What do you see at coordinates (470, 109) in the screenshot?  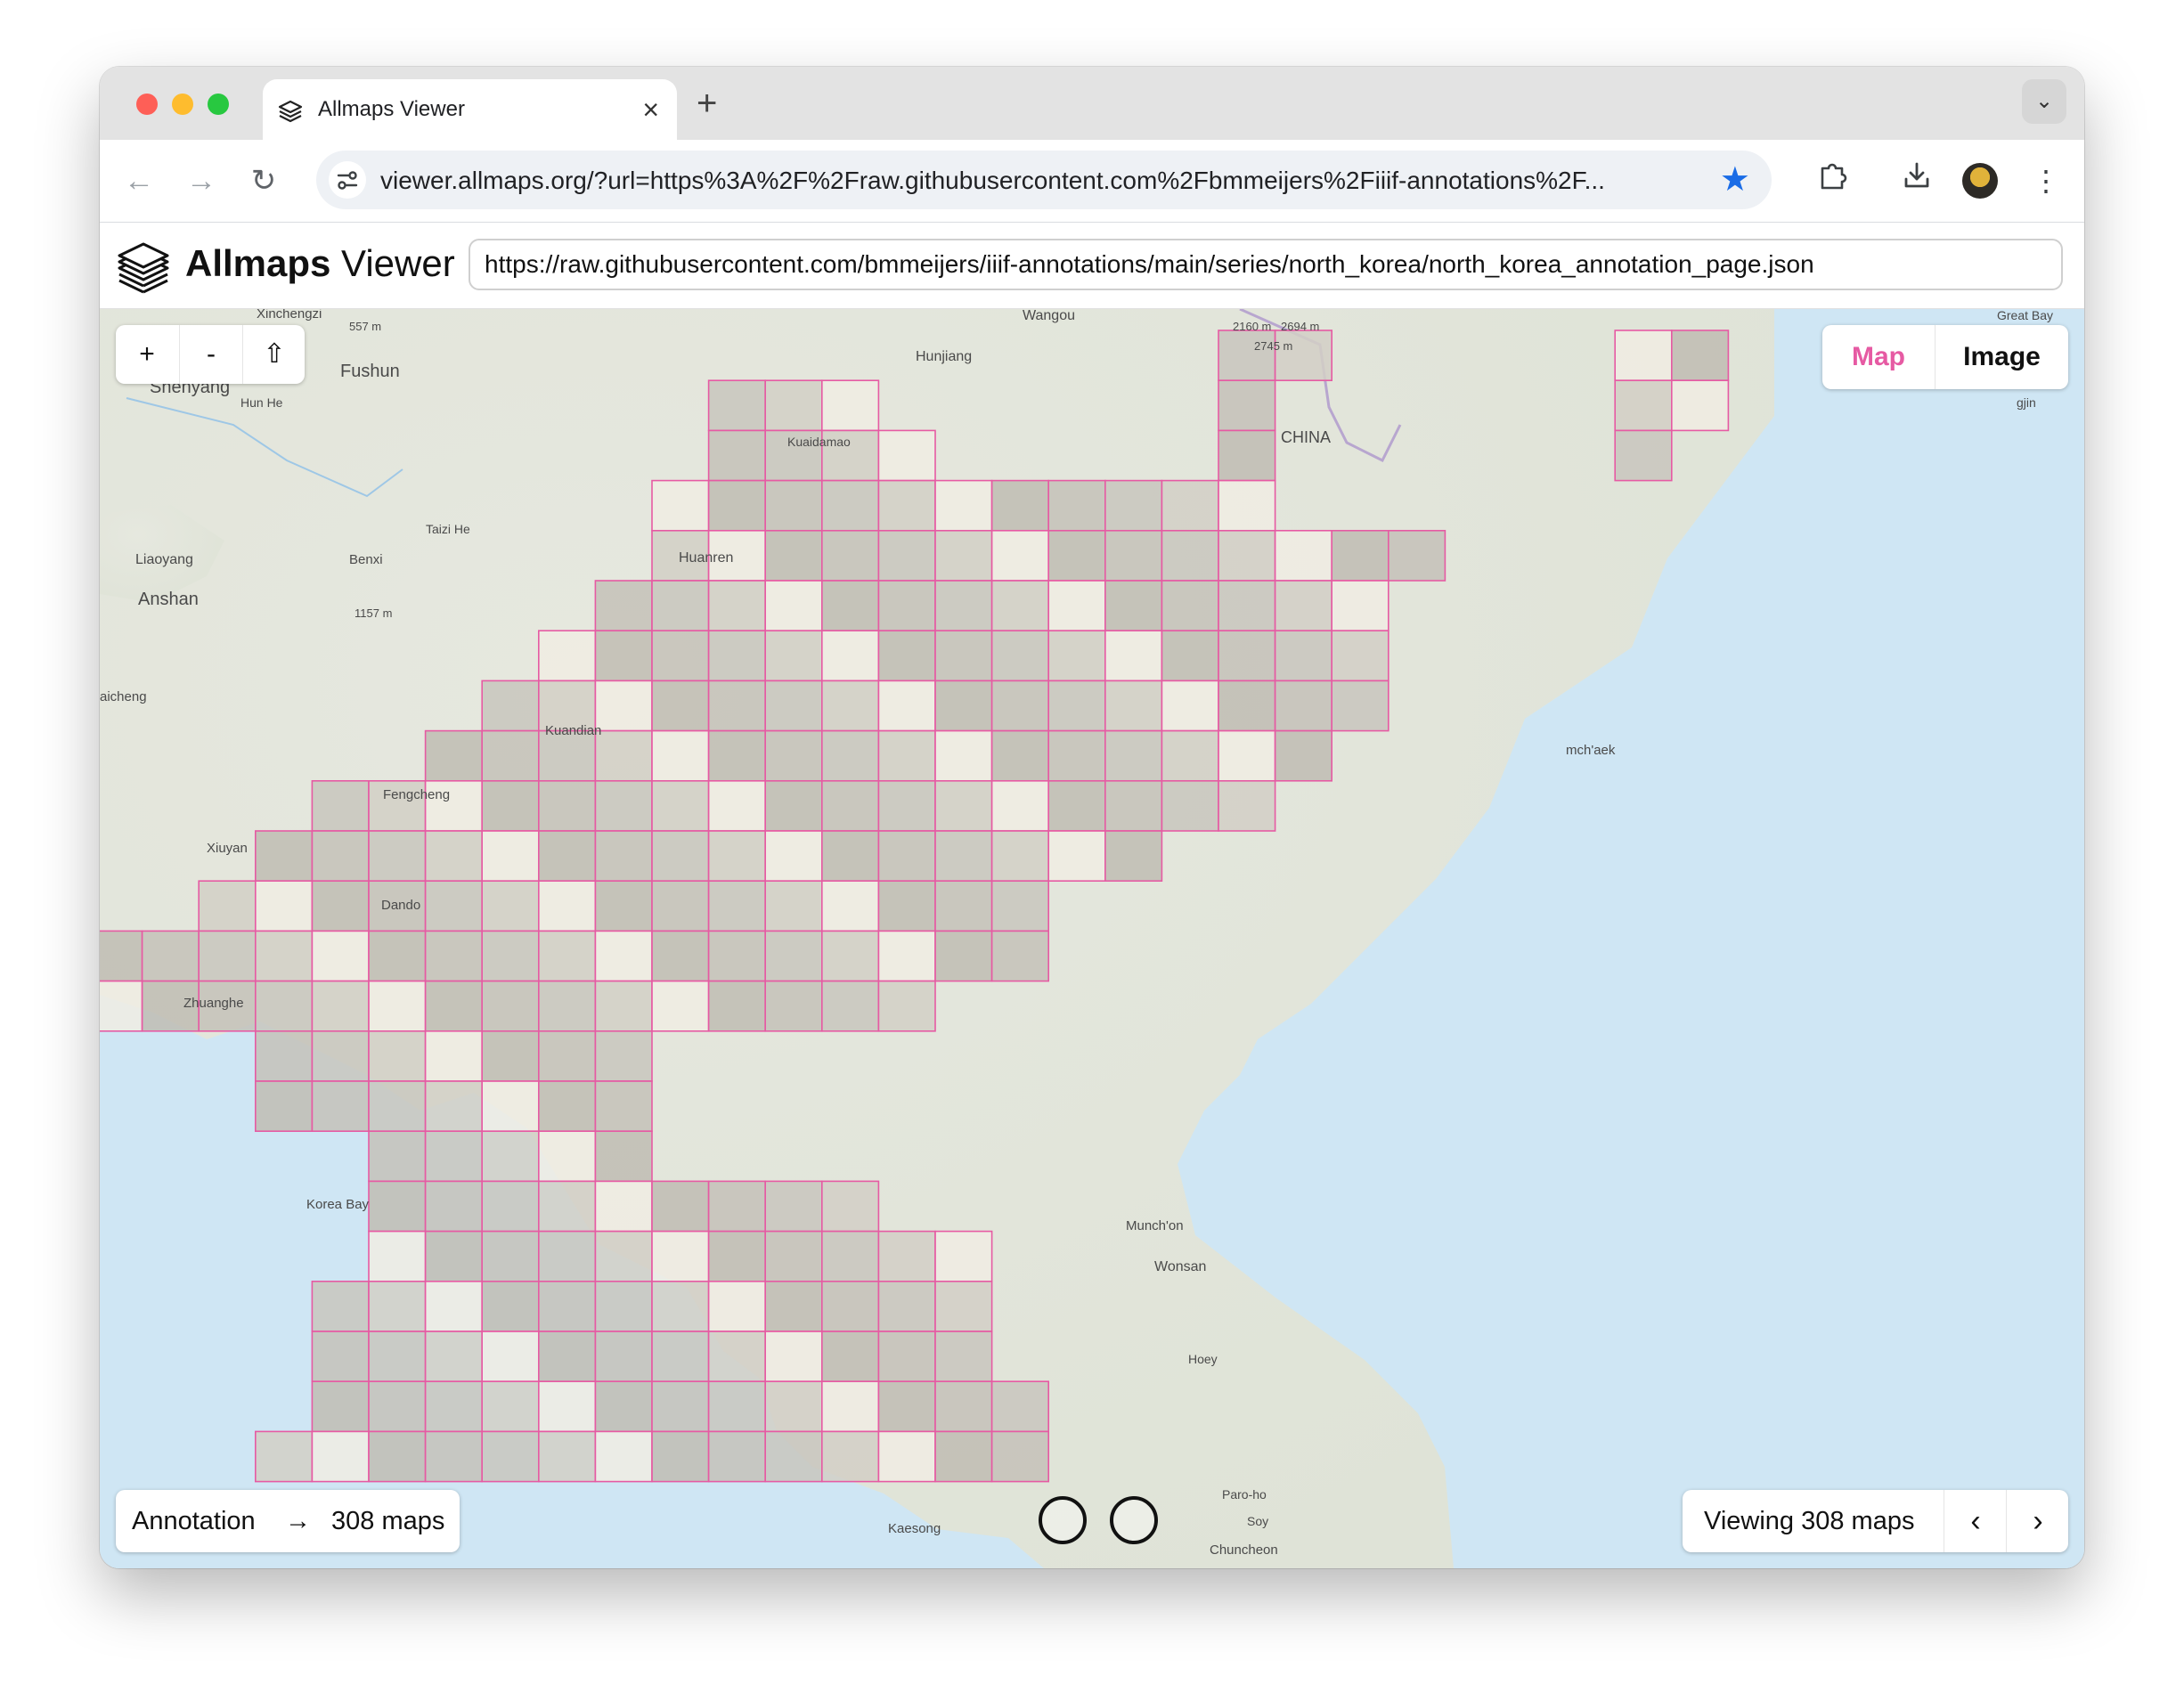 I see `tab-allmaps-viewer: Allmaps Viewer ×` at bounding box center [470, 109].